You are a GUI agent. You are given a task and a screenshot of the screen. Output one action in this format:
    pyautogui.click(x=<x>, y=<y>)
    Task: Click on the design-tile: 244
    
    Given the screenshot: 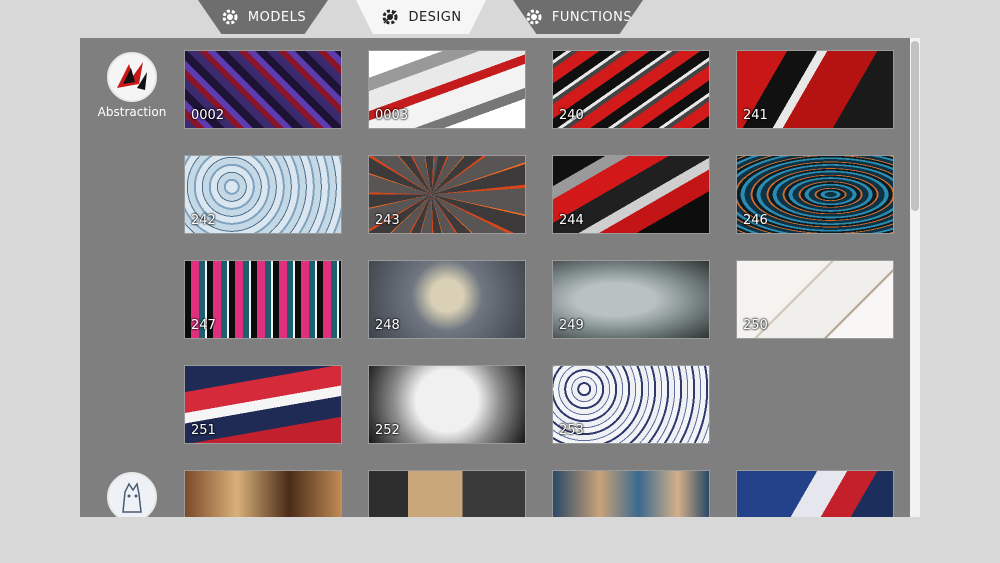 What is the action you would take?
    pyautogui.click(x=631, y=194)
    